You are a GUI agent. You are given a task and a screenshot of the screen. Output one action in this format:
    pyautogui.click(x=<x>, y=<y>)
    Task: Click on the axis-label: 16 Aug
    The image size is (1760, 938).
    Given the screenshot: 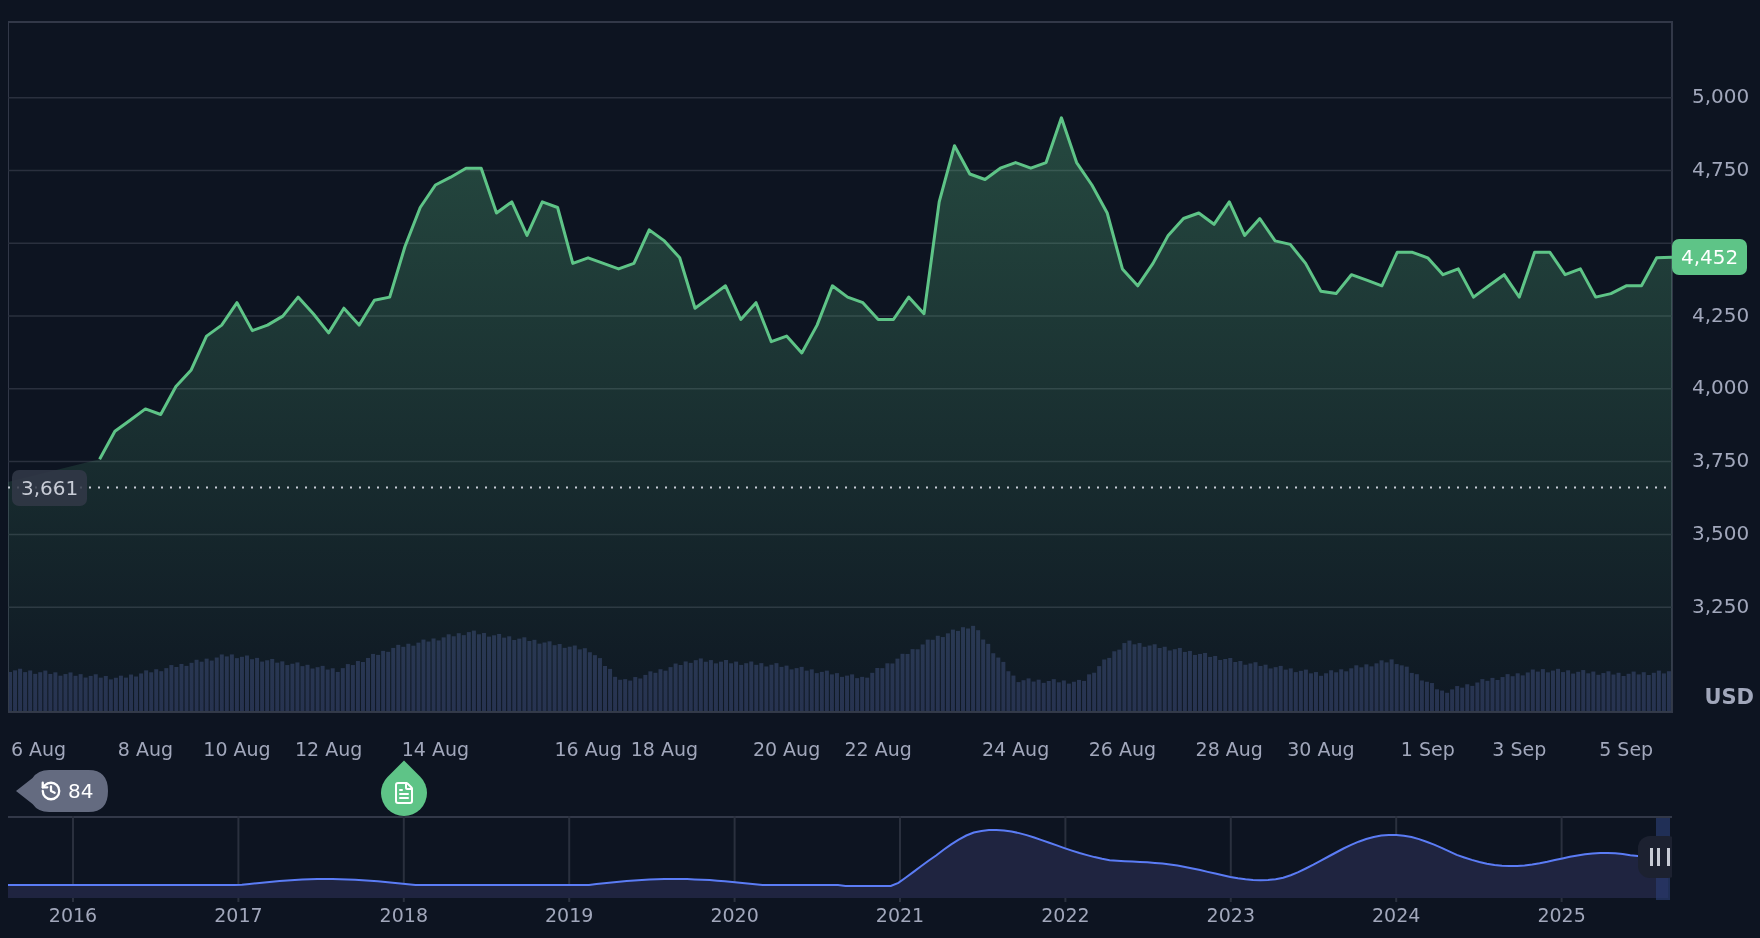 What is the action you would take?
    pyautogui.click(x=588, y=748)
    